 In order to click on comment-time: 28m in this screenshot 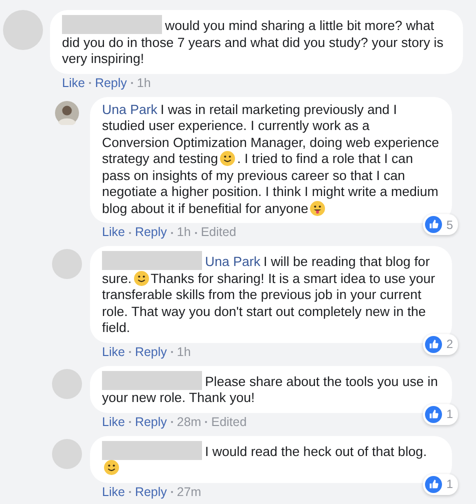, I will do `click(189, 421)`.